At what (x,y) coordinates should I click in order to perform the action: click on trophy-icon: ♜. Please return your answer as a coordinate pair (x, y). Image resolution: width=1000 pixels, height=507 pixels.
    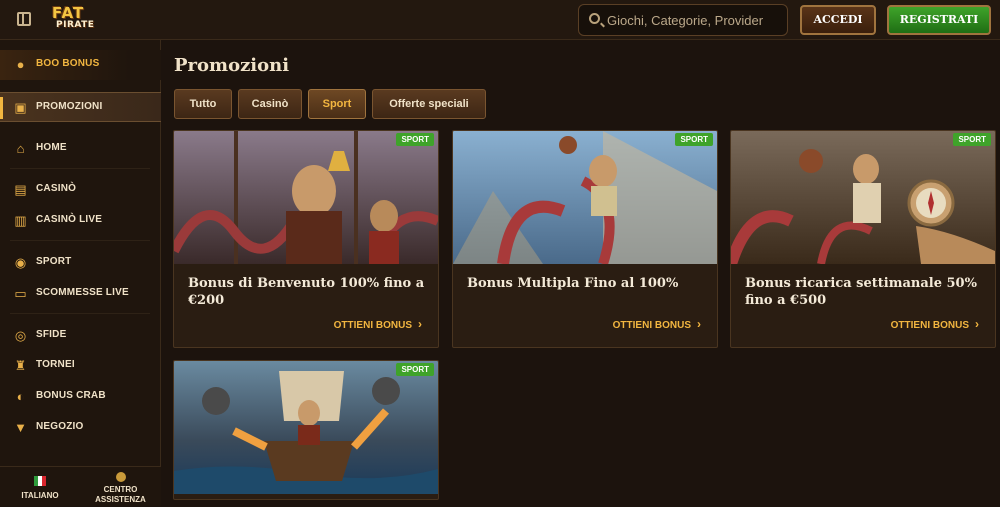
    Looking at the image, I should click on (20, 365).